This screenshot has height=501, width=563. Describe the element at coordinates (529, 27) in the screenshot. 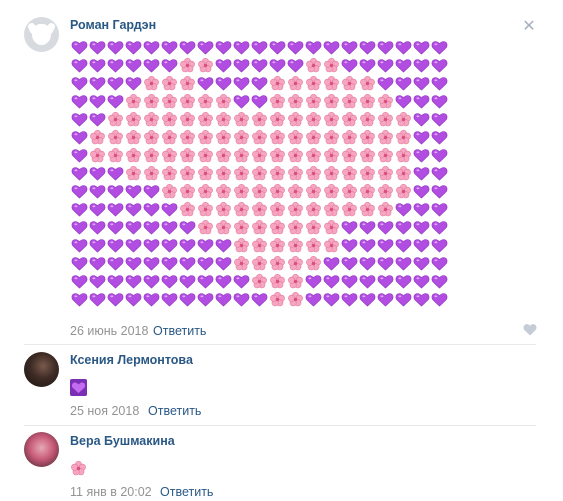

I see `close-icon: ✕` at that location.